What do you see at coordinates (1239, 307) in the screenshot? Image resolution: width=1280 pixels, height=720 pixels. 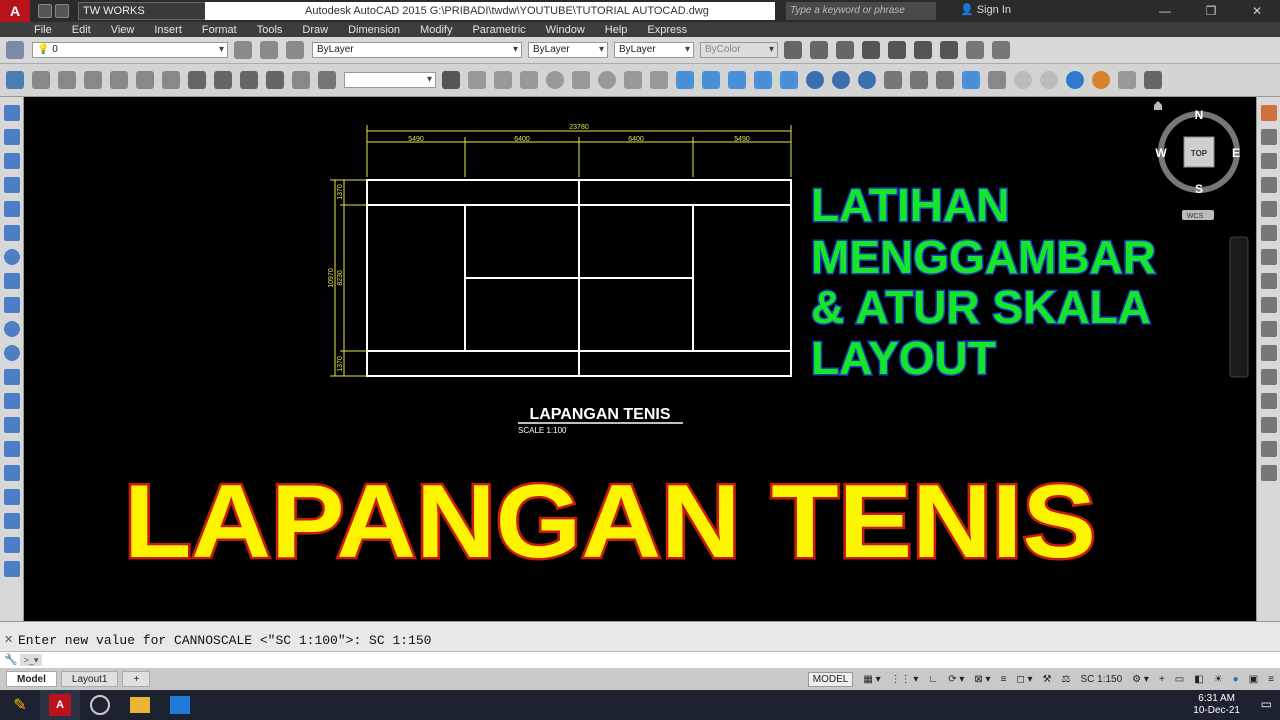 I see `navigation-bar` at bounding box center [1239, 307].